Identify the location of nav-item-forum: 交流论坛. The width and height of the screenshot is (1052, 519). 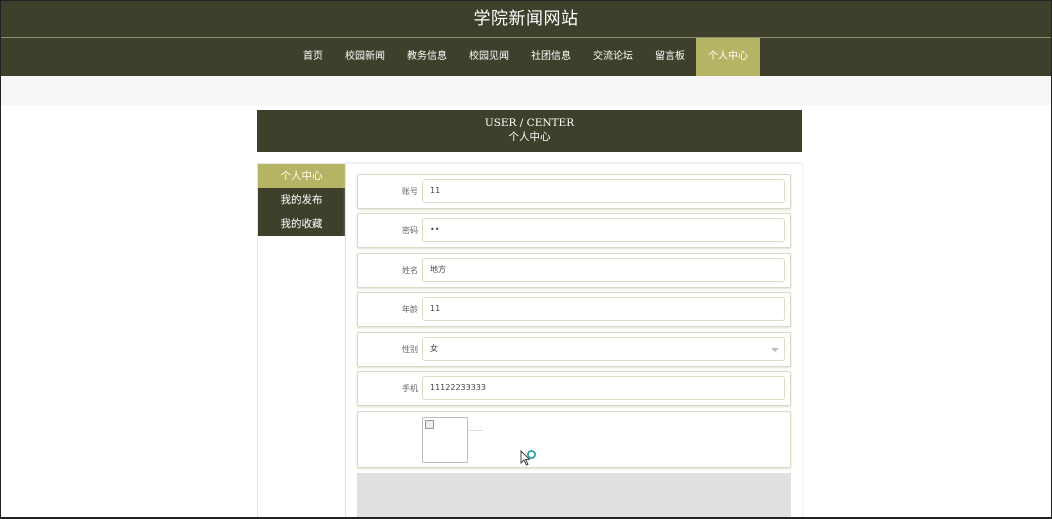
(613, 57).